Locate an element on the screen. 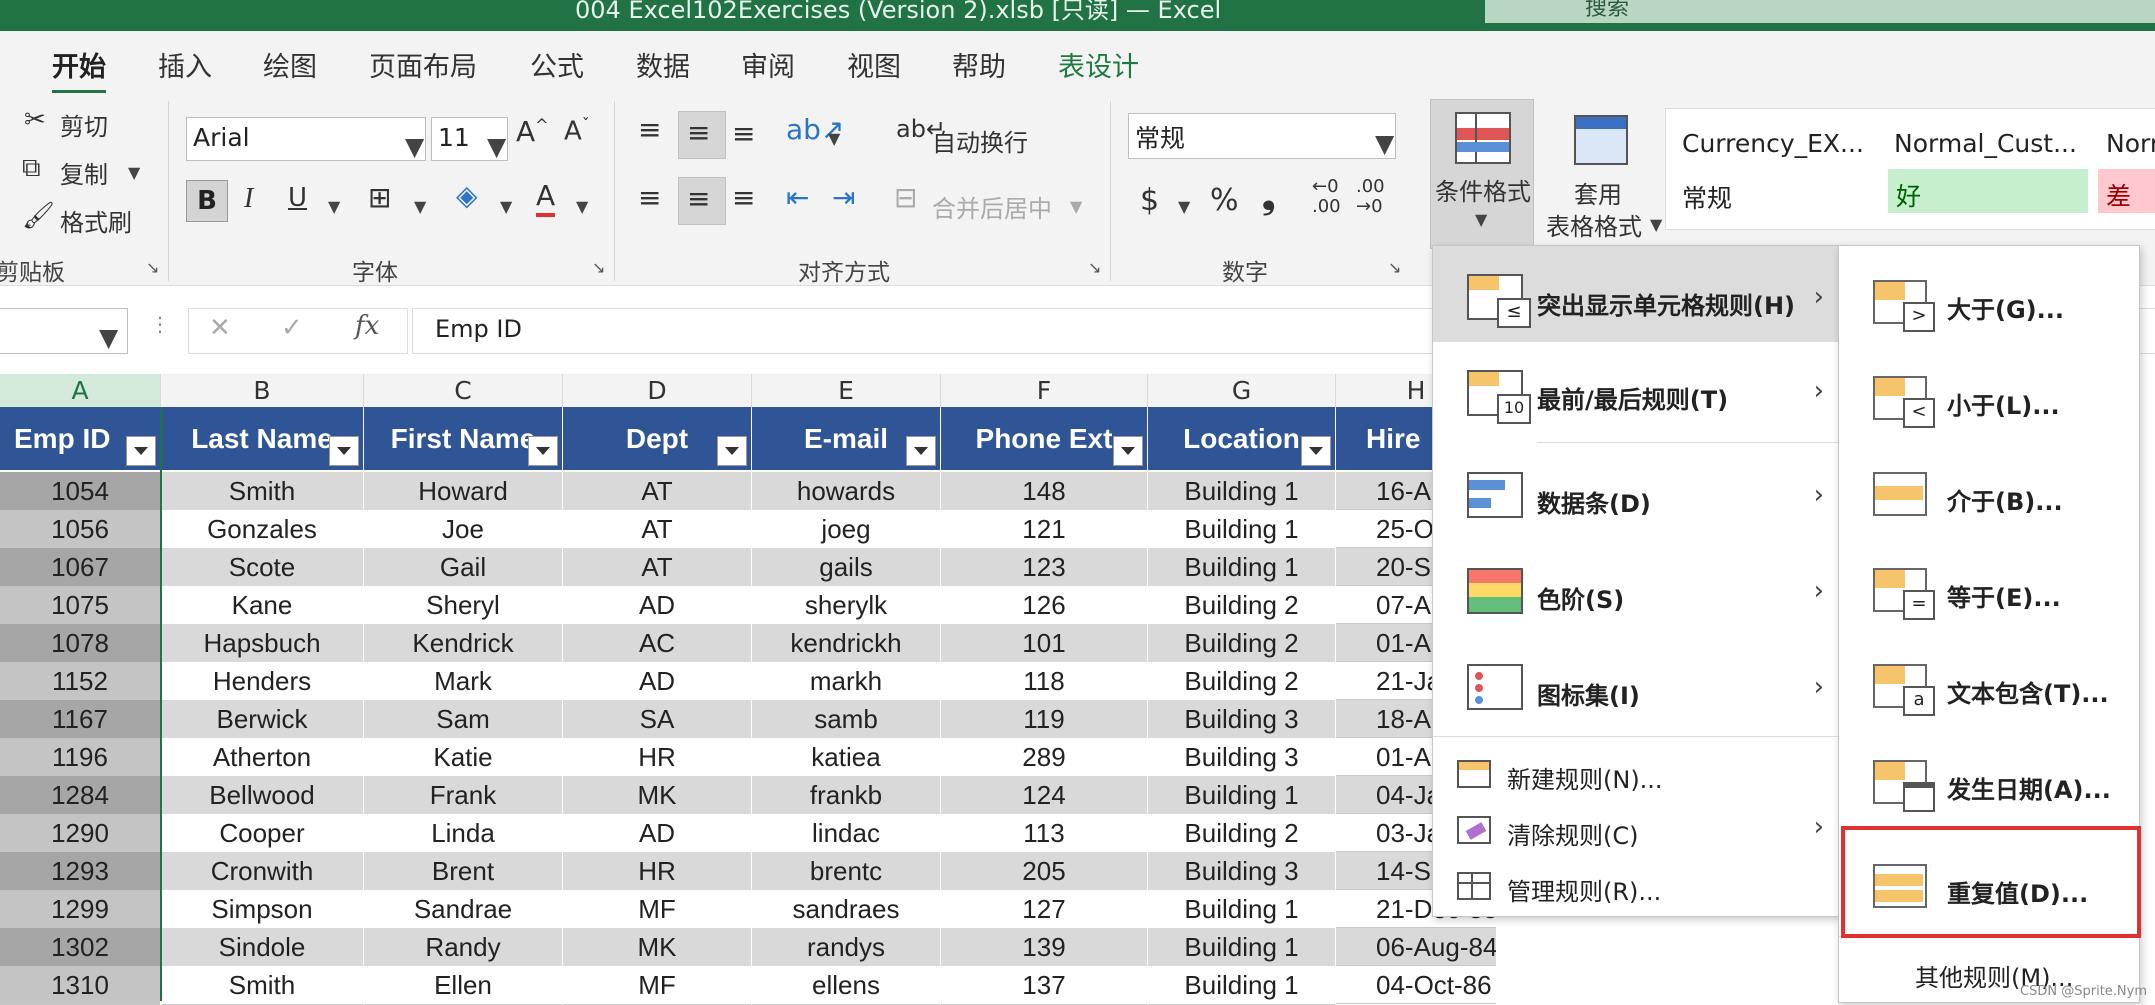 The image size is (2155, 1005). cell-emp-id: 1299 is located at coordinates (80, 909).